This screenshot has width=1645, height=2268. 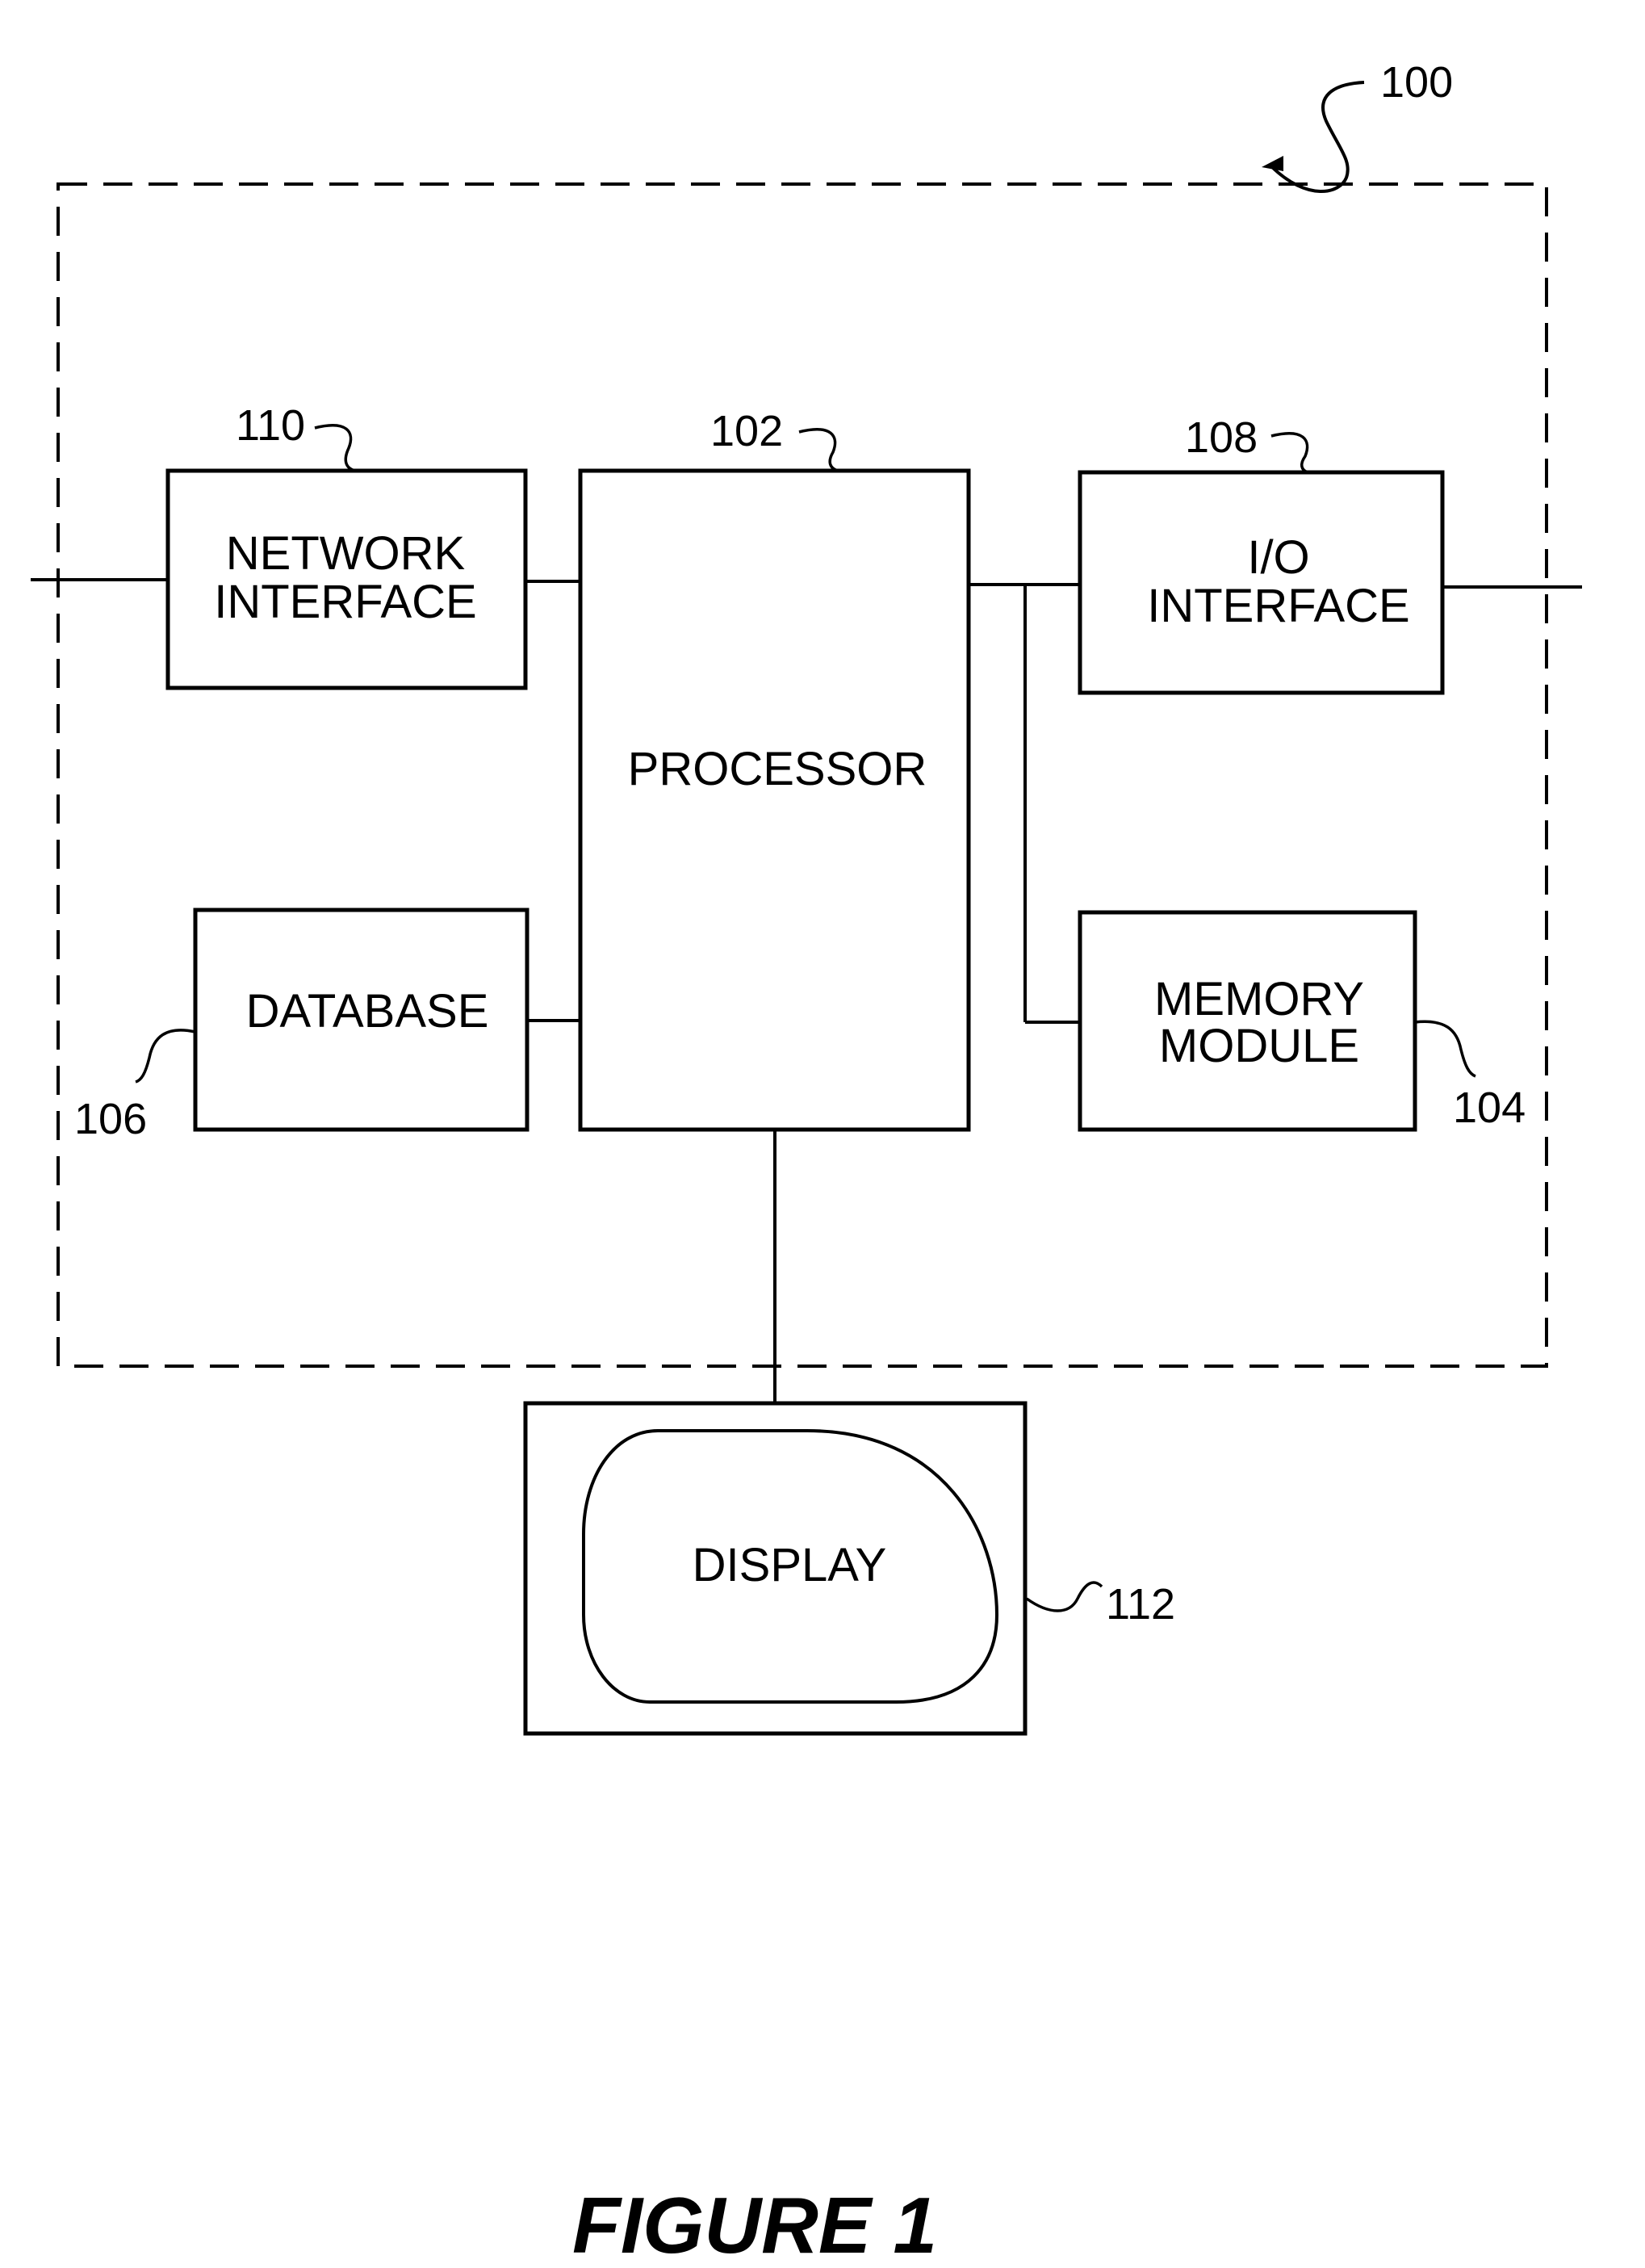 What do you see at coordinates (1278, 557) in the screenshot?
I see `io-interface-label-1: I/O` at bounding box center [1278, 557].